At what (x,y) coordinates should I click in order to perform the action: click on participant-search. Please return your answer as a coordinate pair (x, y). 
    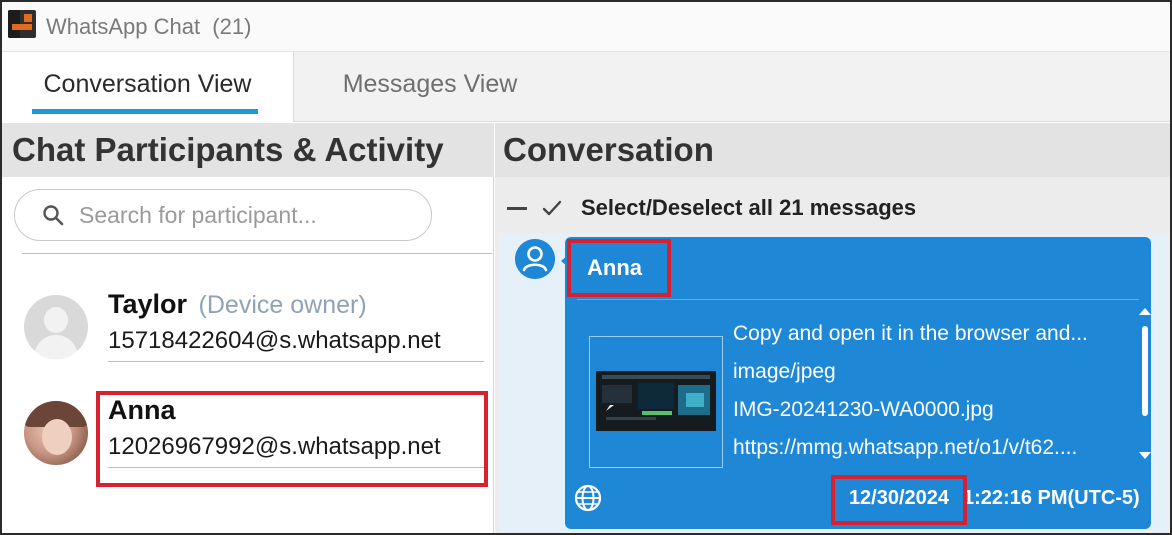
    Looking at the image, I should click on (223, 215).